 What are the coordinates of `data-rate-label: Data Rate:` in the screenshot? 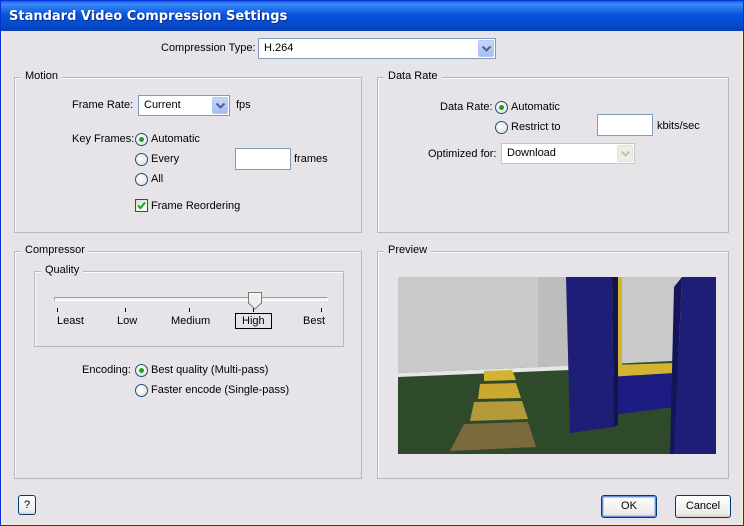 It's located at (466, 107).